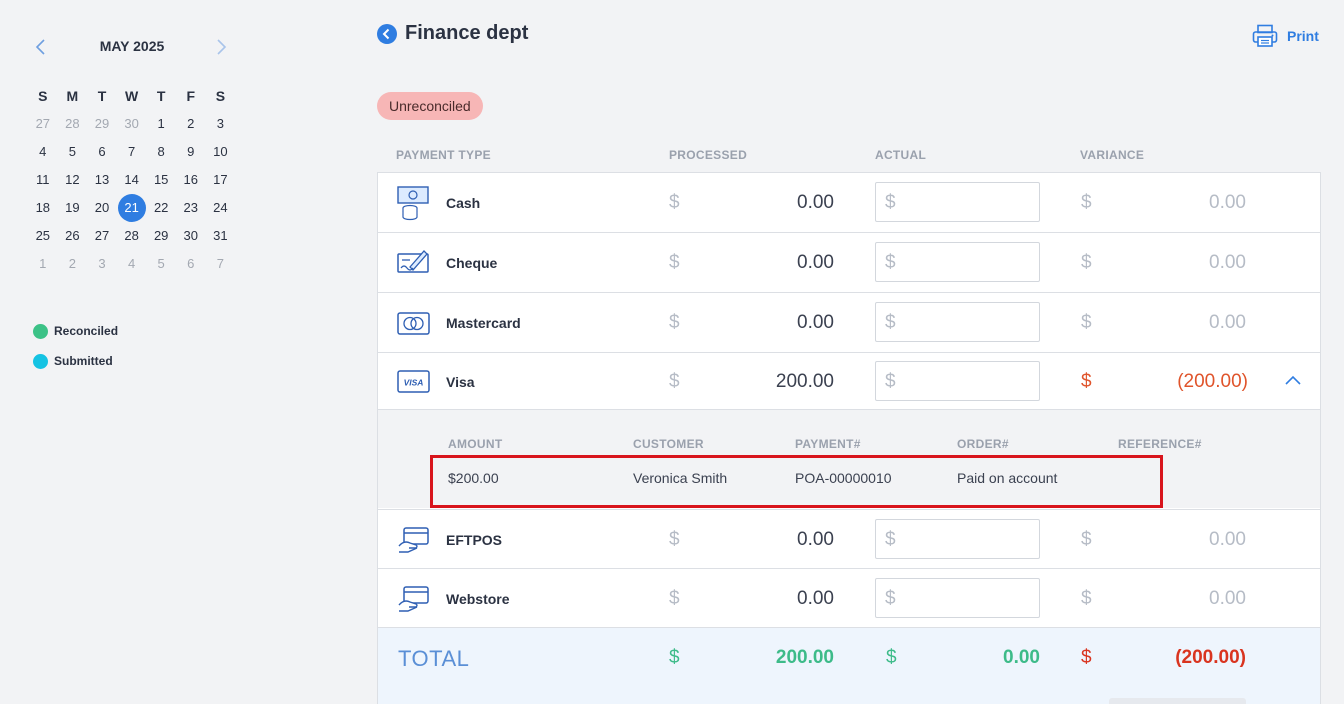  I want to click on print-button: Print, so click(1285, 36).